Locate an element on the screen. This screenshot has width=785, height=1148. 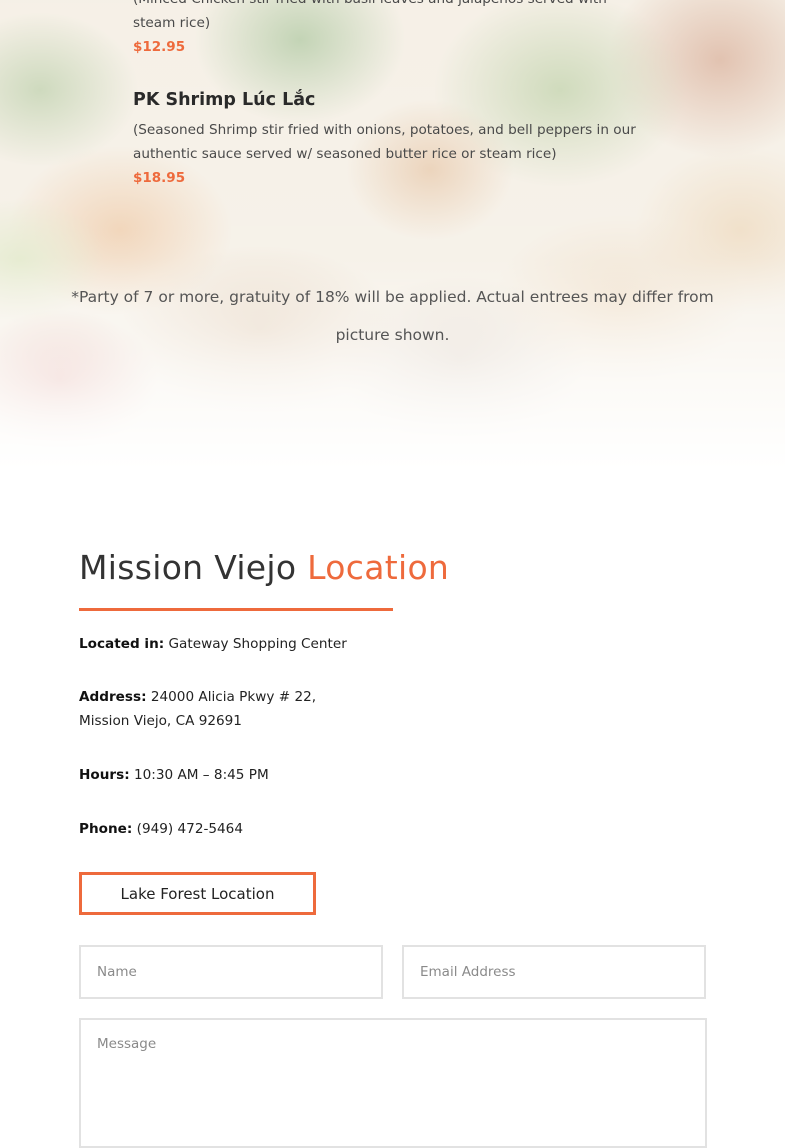
phone-value: (949) 472-5464 is located at coordinates (190, 829).